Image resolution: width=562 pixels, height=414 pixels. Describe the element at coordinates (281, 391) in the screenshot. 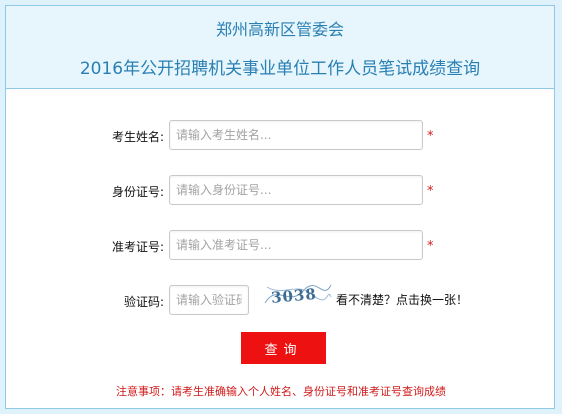

I see `notice-text: 注意事项：请考生准确输入个人姓名、身份证号和准考证号查询成绩` at that location.